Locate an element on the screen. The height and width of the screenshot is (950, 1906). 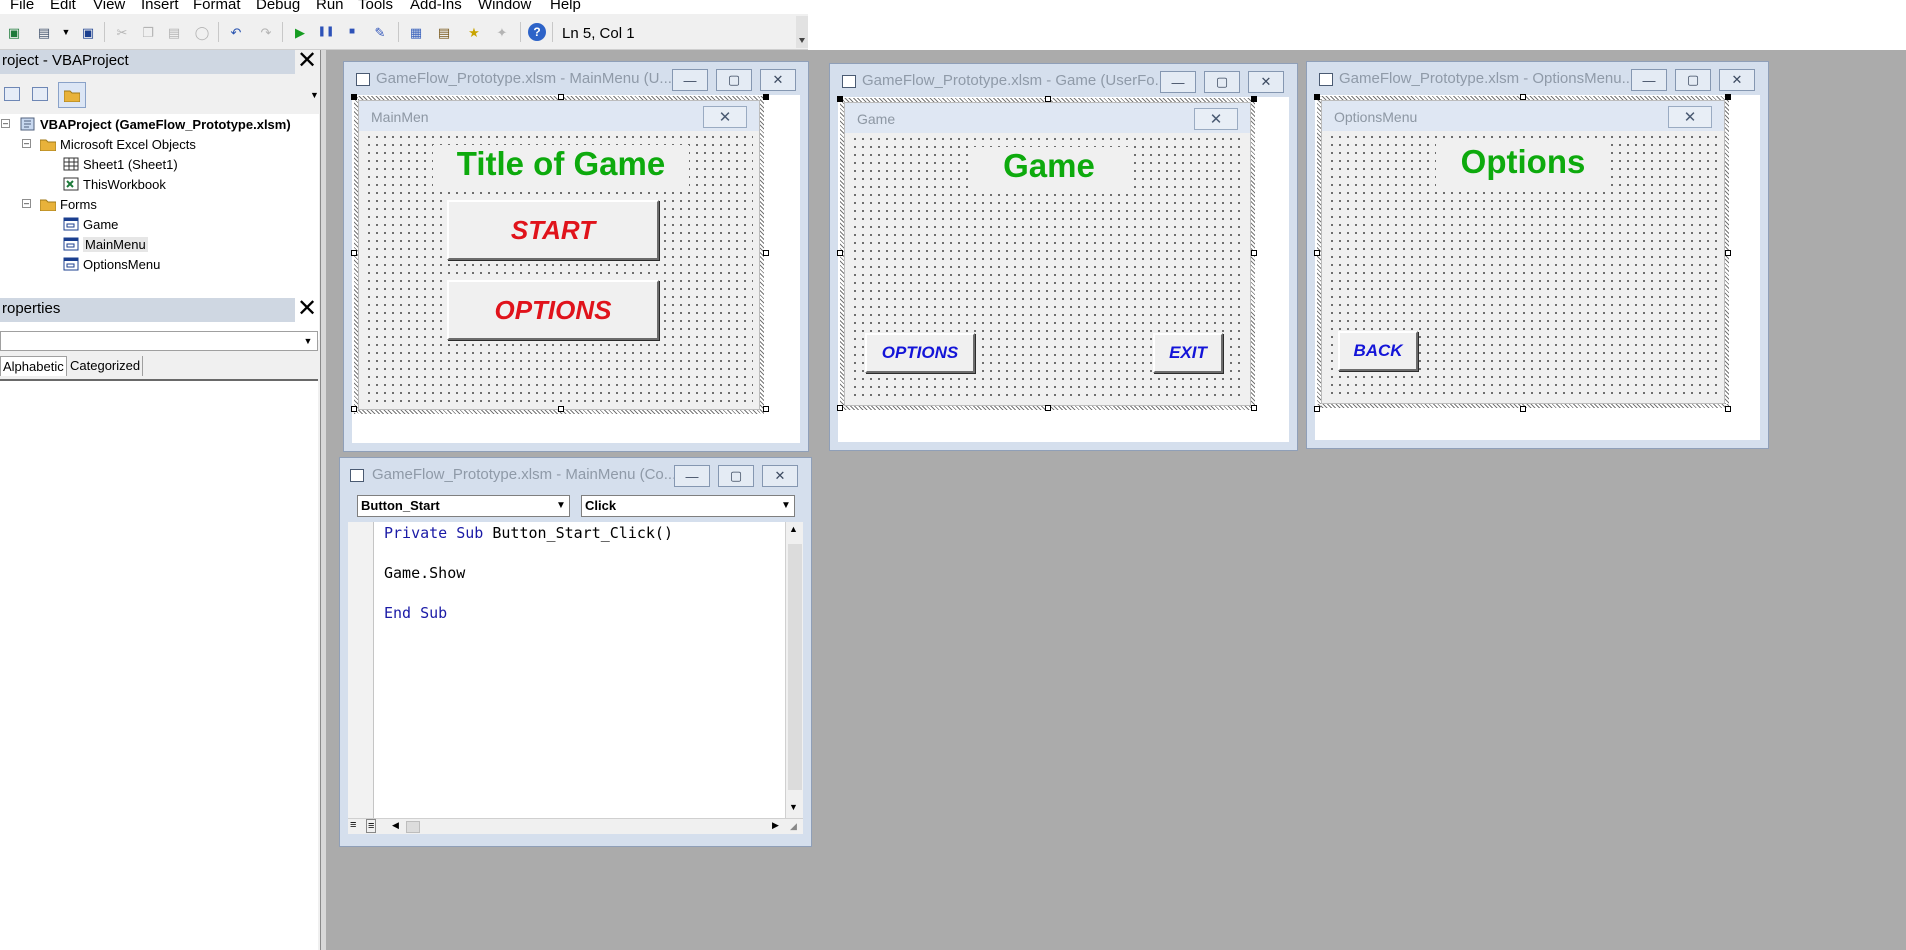
save-icon: ▣ is located at coordinates (88, 32).